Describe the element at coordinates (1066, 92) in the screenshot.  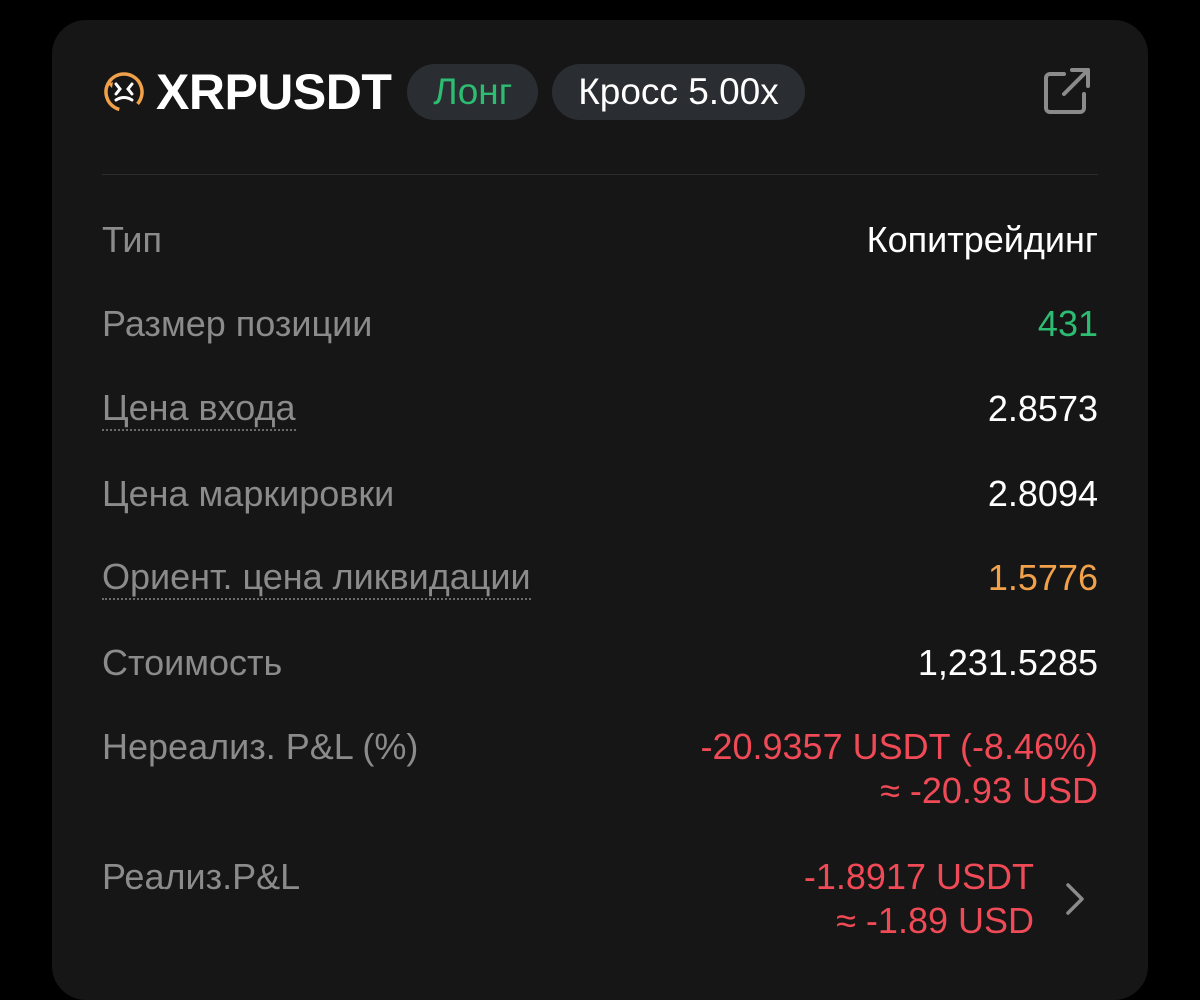
I see `share-external-icon` at that location.